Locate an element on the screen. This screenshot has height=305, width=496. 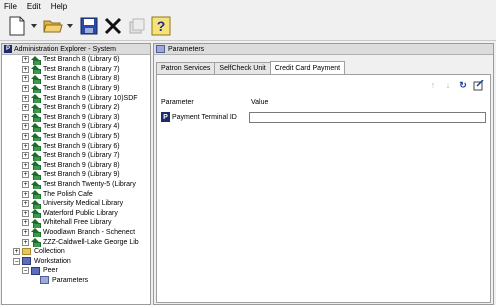
parameter-name: Payment Terminal ID is located at coordinates (204, 117).